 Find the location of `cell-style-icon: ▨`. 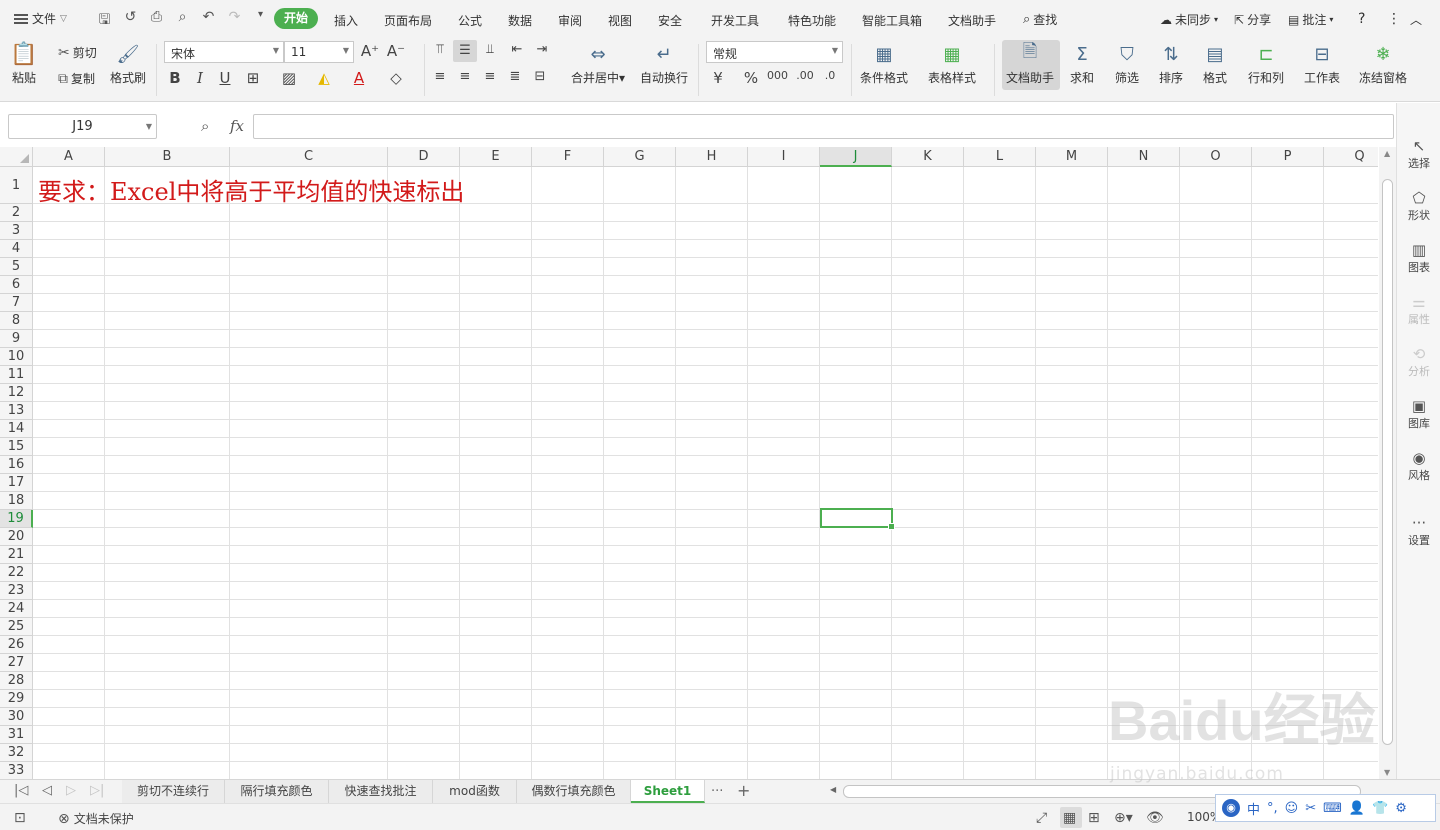

cell-style-icon: ▨ is located at coordinates (289, 78).